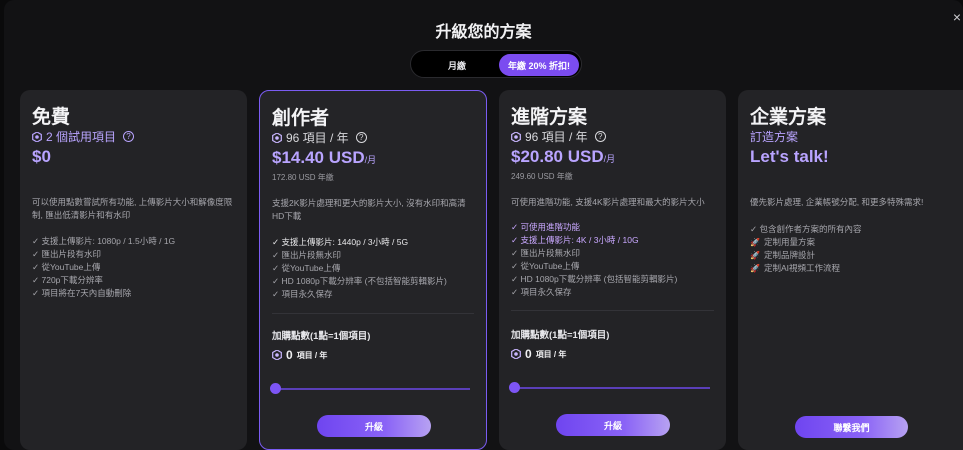  I want to click on plan-description: 支援2K影片處理和更大的影片大小, 沒有水印和高清HD下載, so click(369, 209).